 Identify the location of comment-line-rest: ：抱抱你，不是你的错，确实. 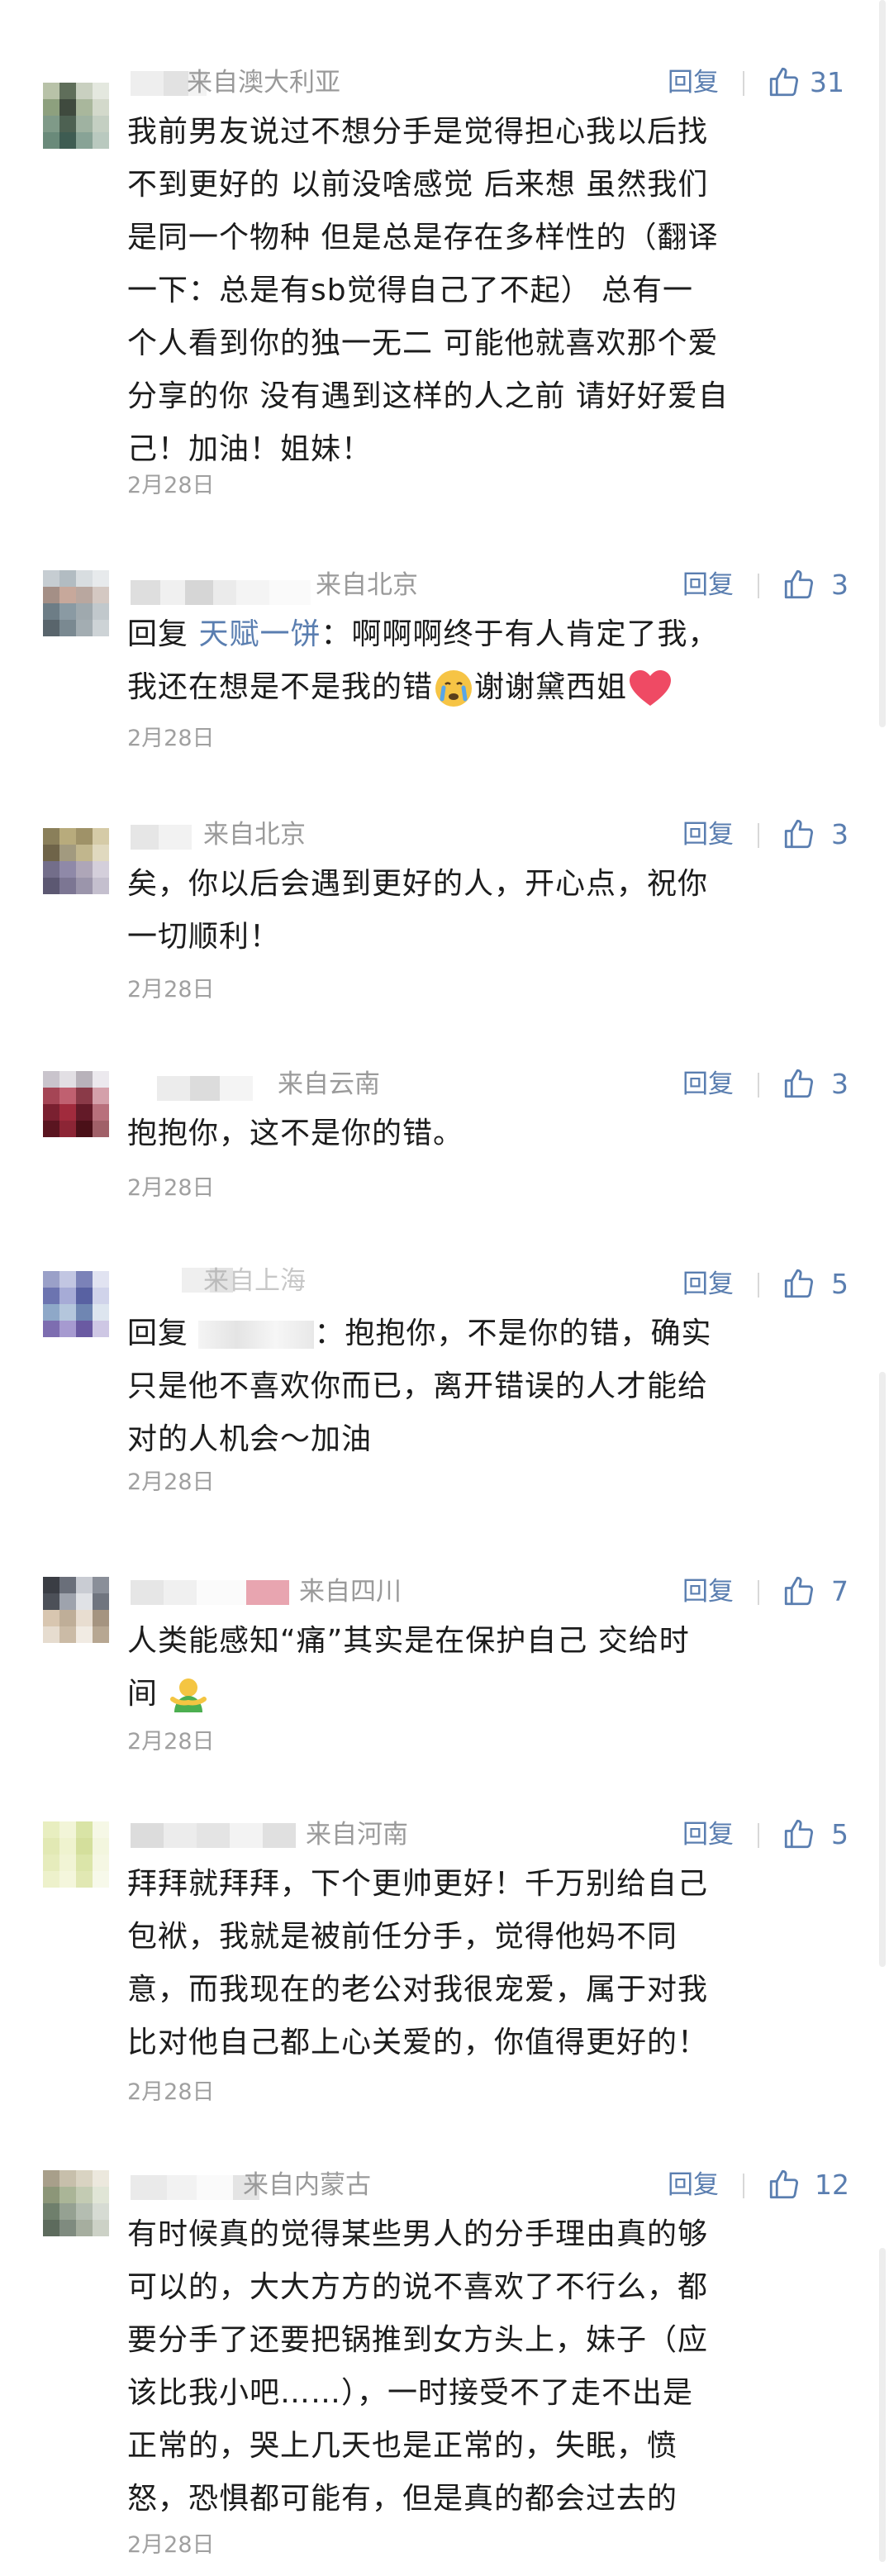
(513, 1334).